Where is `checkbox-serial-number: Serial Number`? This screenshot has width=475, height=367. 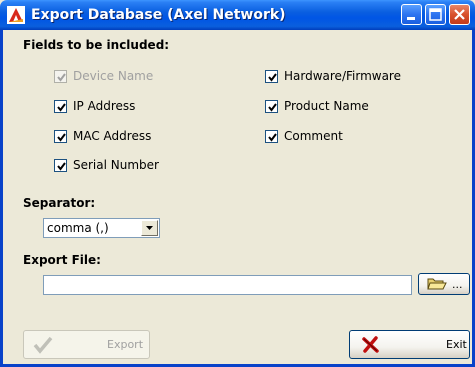 checkbox-serial-number: Serial Number is located at coordinates (106, 165).